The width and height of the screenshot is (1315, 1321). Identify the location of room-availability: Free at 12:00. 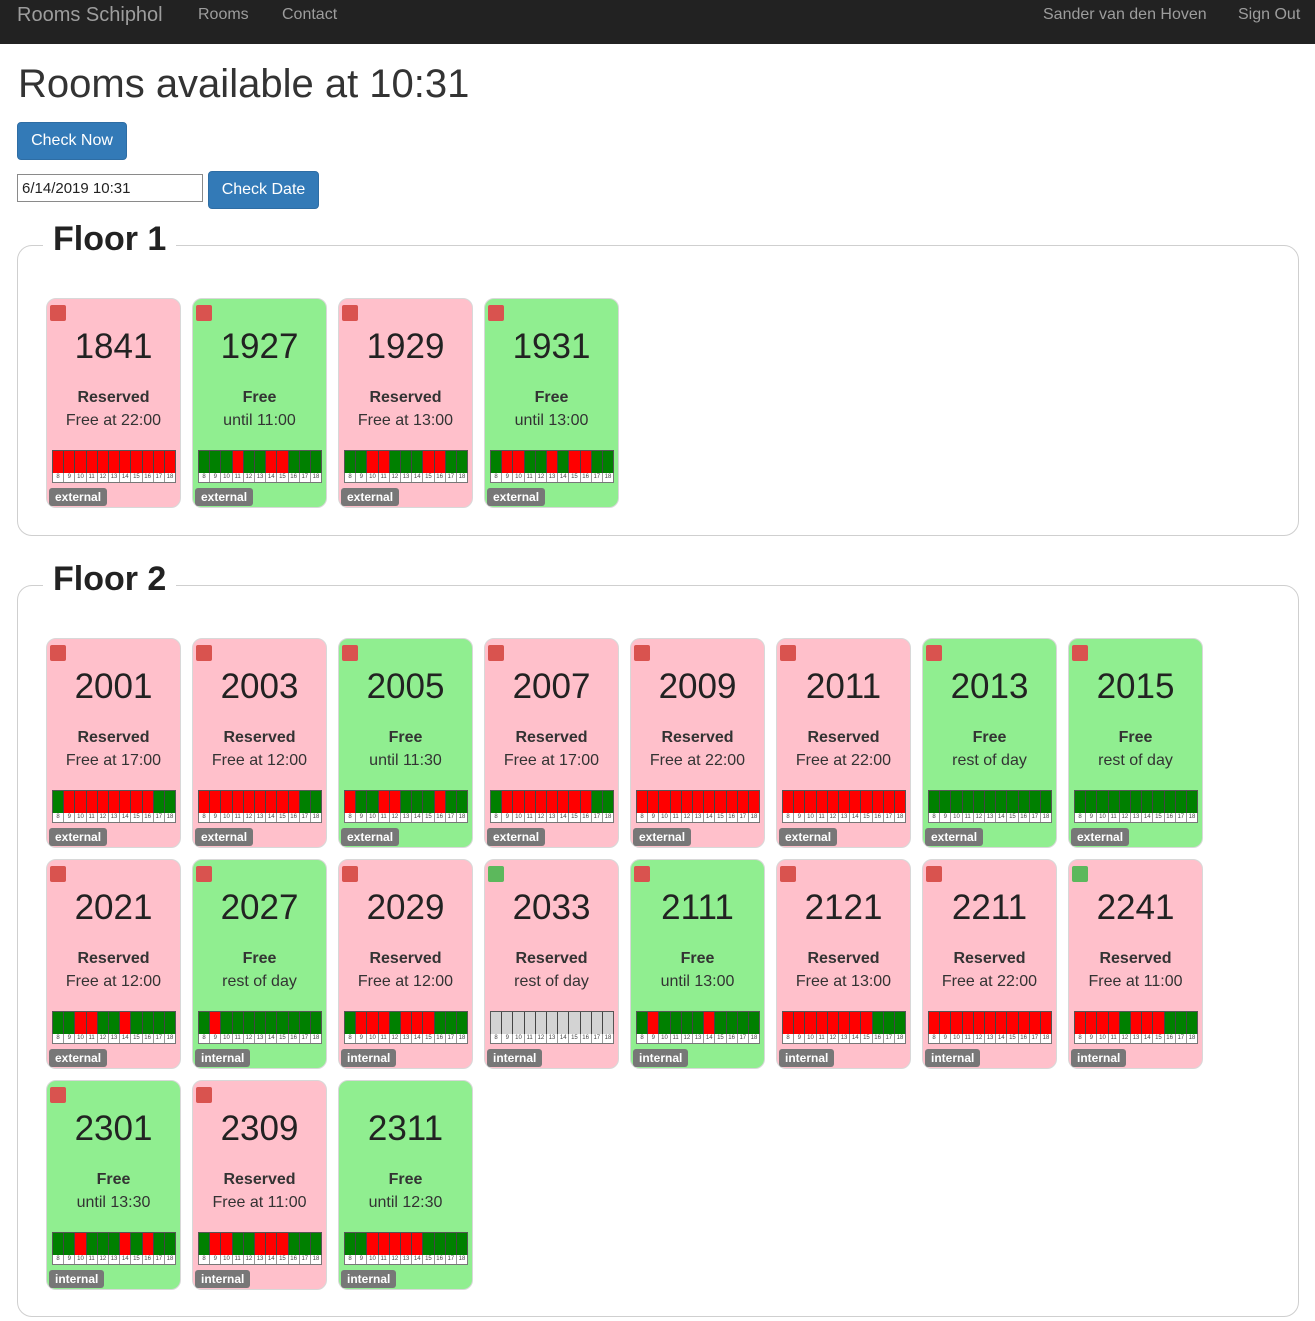
(405, 981).